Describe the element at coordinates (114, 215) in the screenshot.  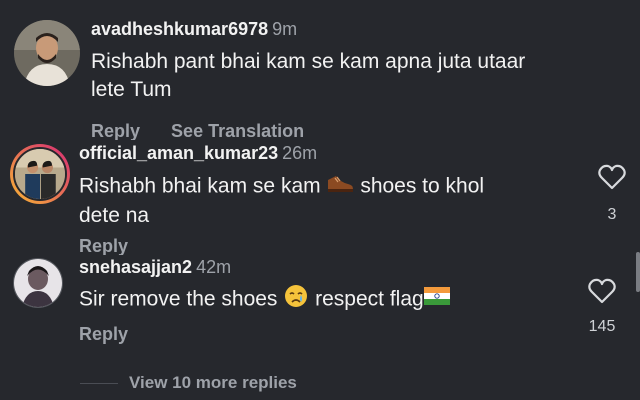
I see `comment-text-line: dete na` at that location.